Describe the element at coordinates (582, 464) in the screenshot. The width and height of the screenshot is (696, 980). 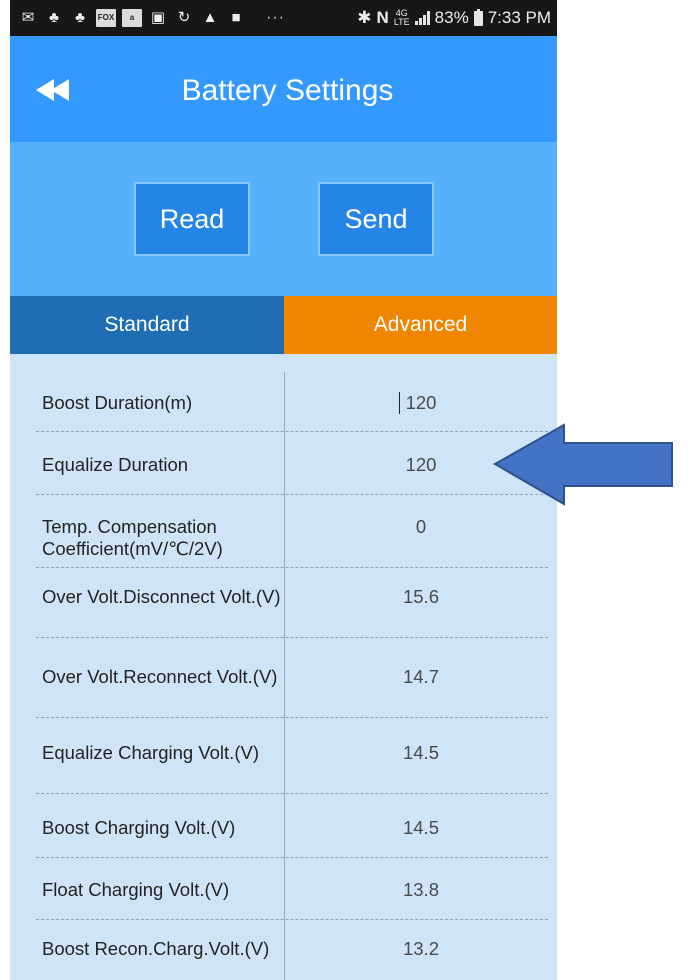
I see `annotation-arrow-icon` at that location.